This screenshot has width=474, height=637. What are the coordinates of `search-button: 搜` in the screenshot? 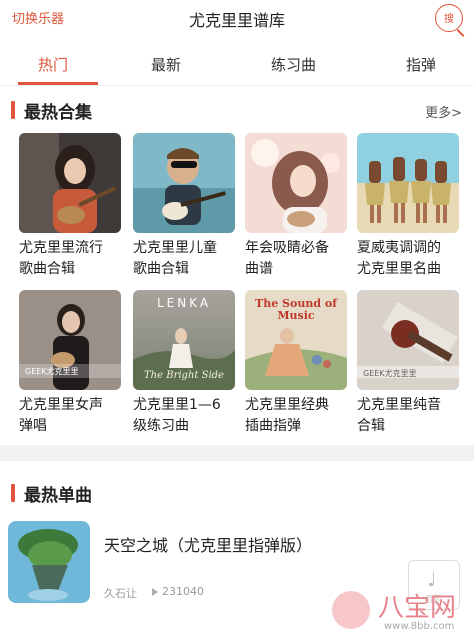 It's located at (450, 20).